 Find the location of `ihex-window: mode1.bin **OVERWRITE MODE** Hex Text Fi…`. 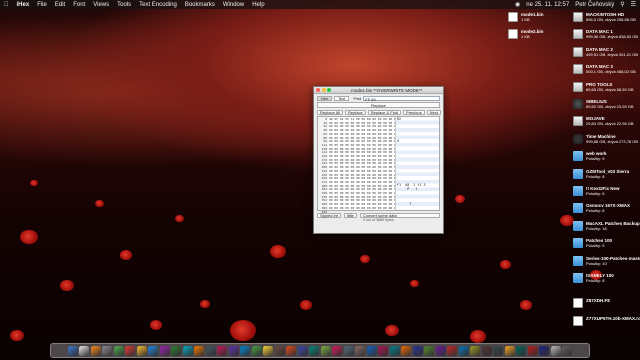

ihex-window: mode1.bin **OVERWRITE MODE** Hex Text Fi… is located at coordinates (378, 160).